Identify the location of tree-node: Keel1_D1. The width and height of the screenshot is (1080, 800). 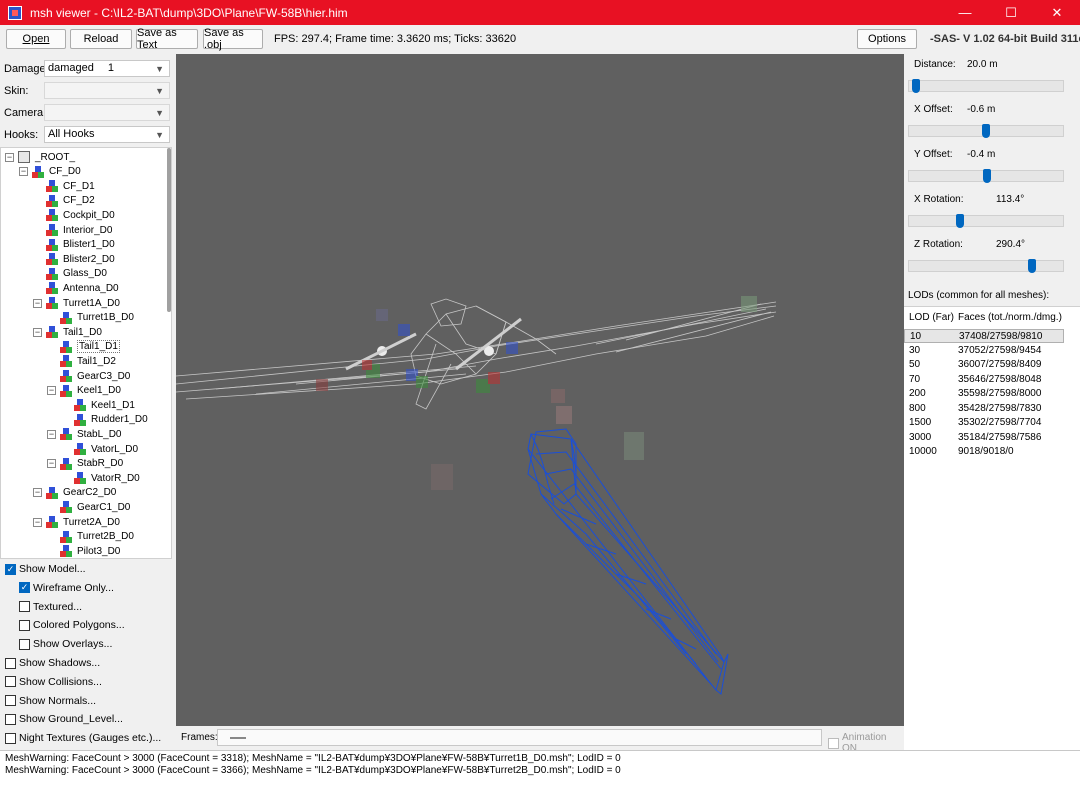
(98, 405).